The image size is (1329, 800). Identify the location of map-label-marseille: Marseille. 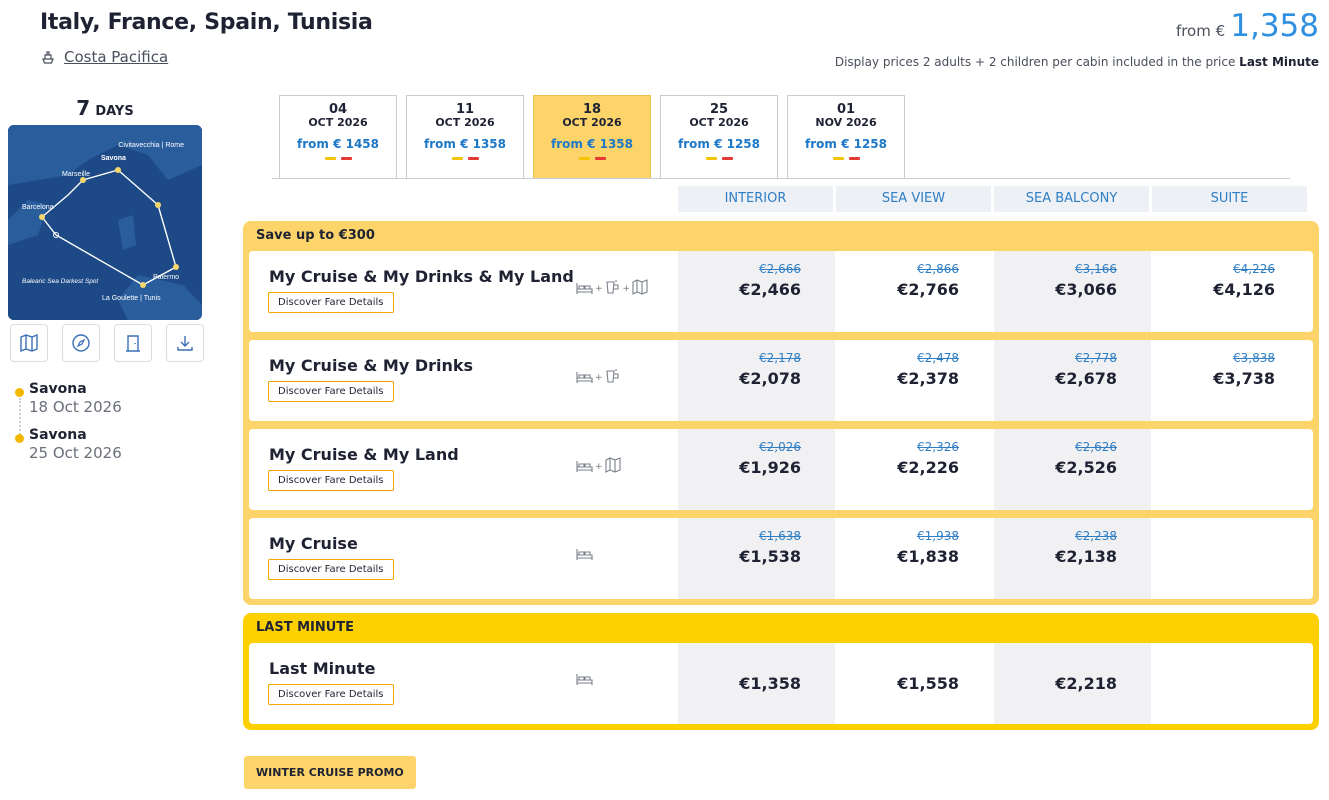
(76, 174).